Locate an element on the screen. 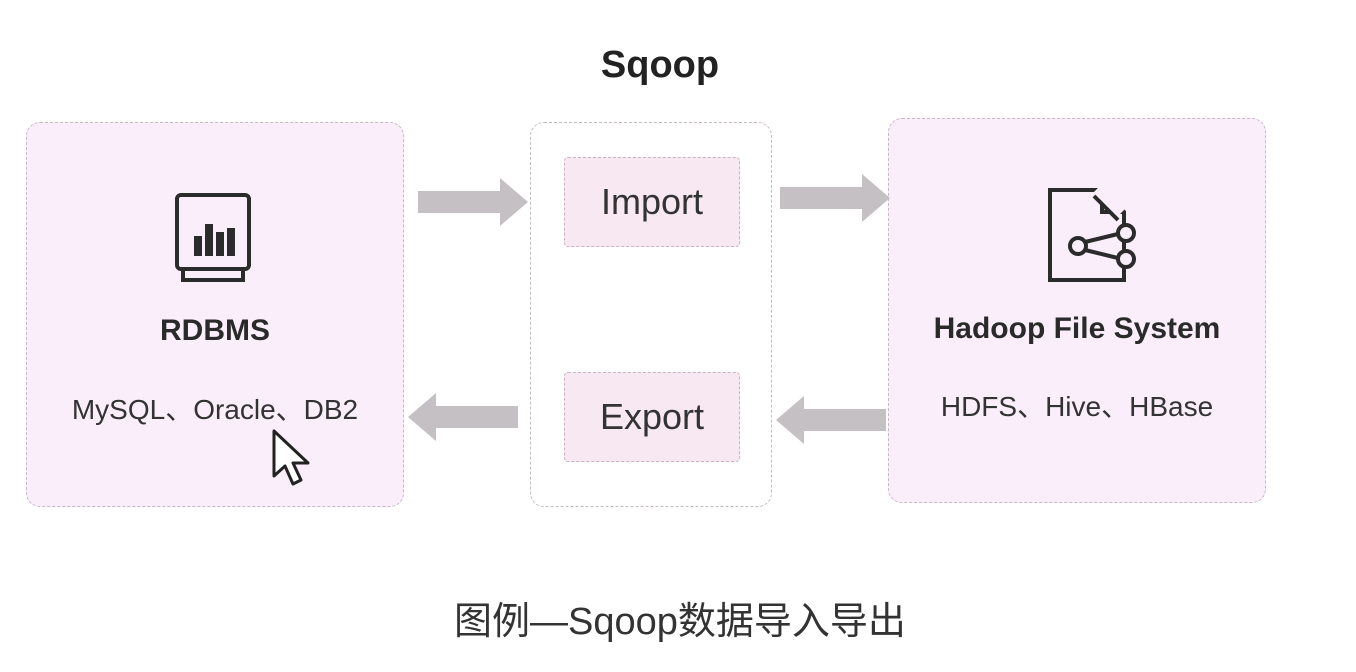  export-label: Export is located at coordinates (652, 416).